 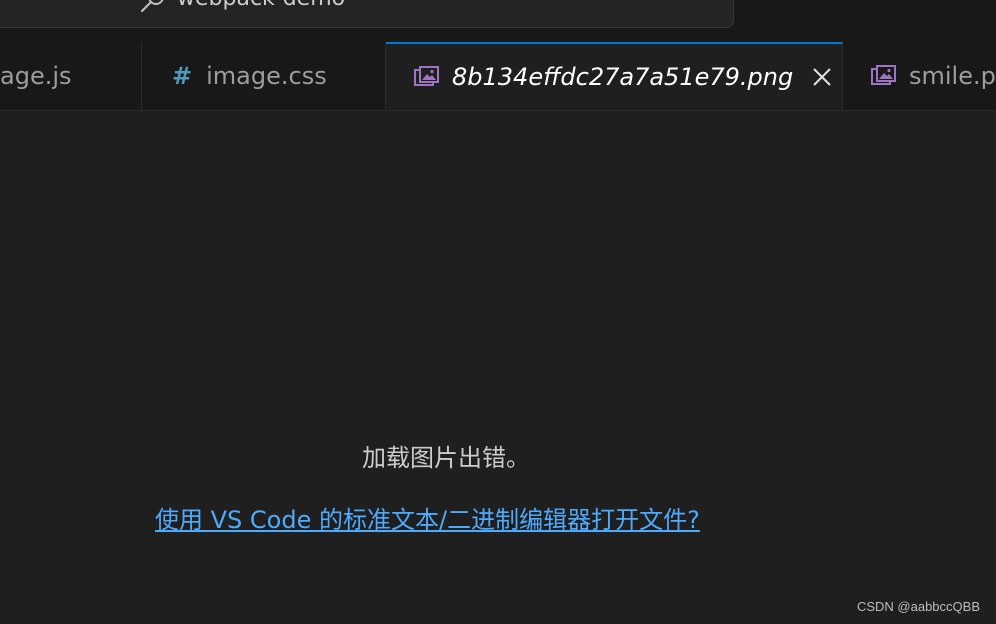 What do you see at coordinates (427, 520) in the screenshot?
I see `open-with-text-editor-link: 使用 VS Code 的标准文本/二进制编辑器打开文件?` at bounding box center [427, 520].